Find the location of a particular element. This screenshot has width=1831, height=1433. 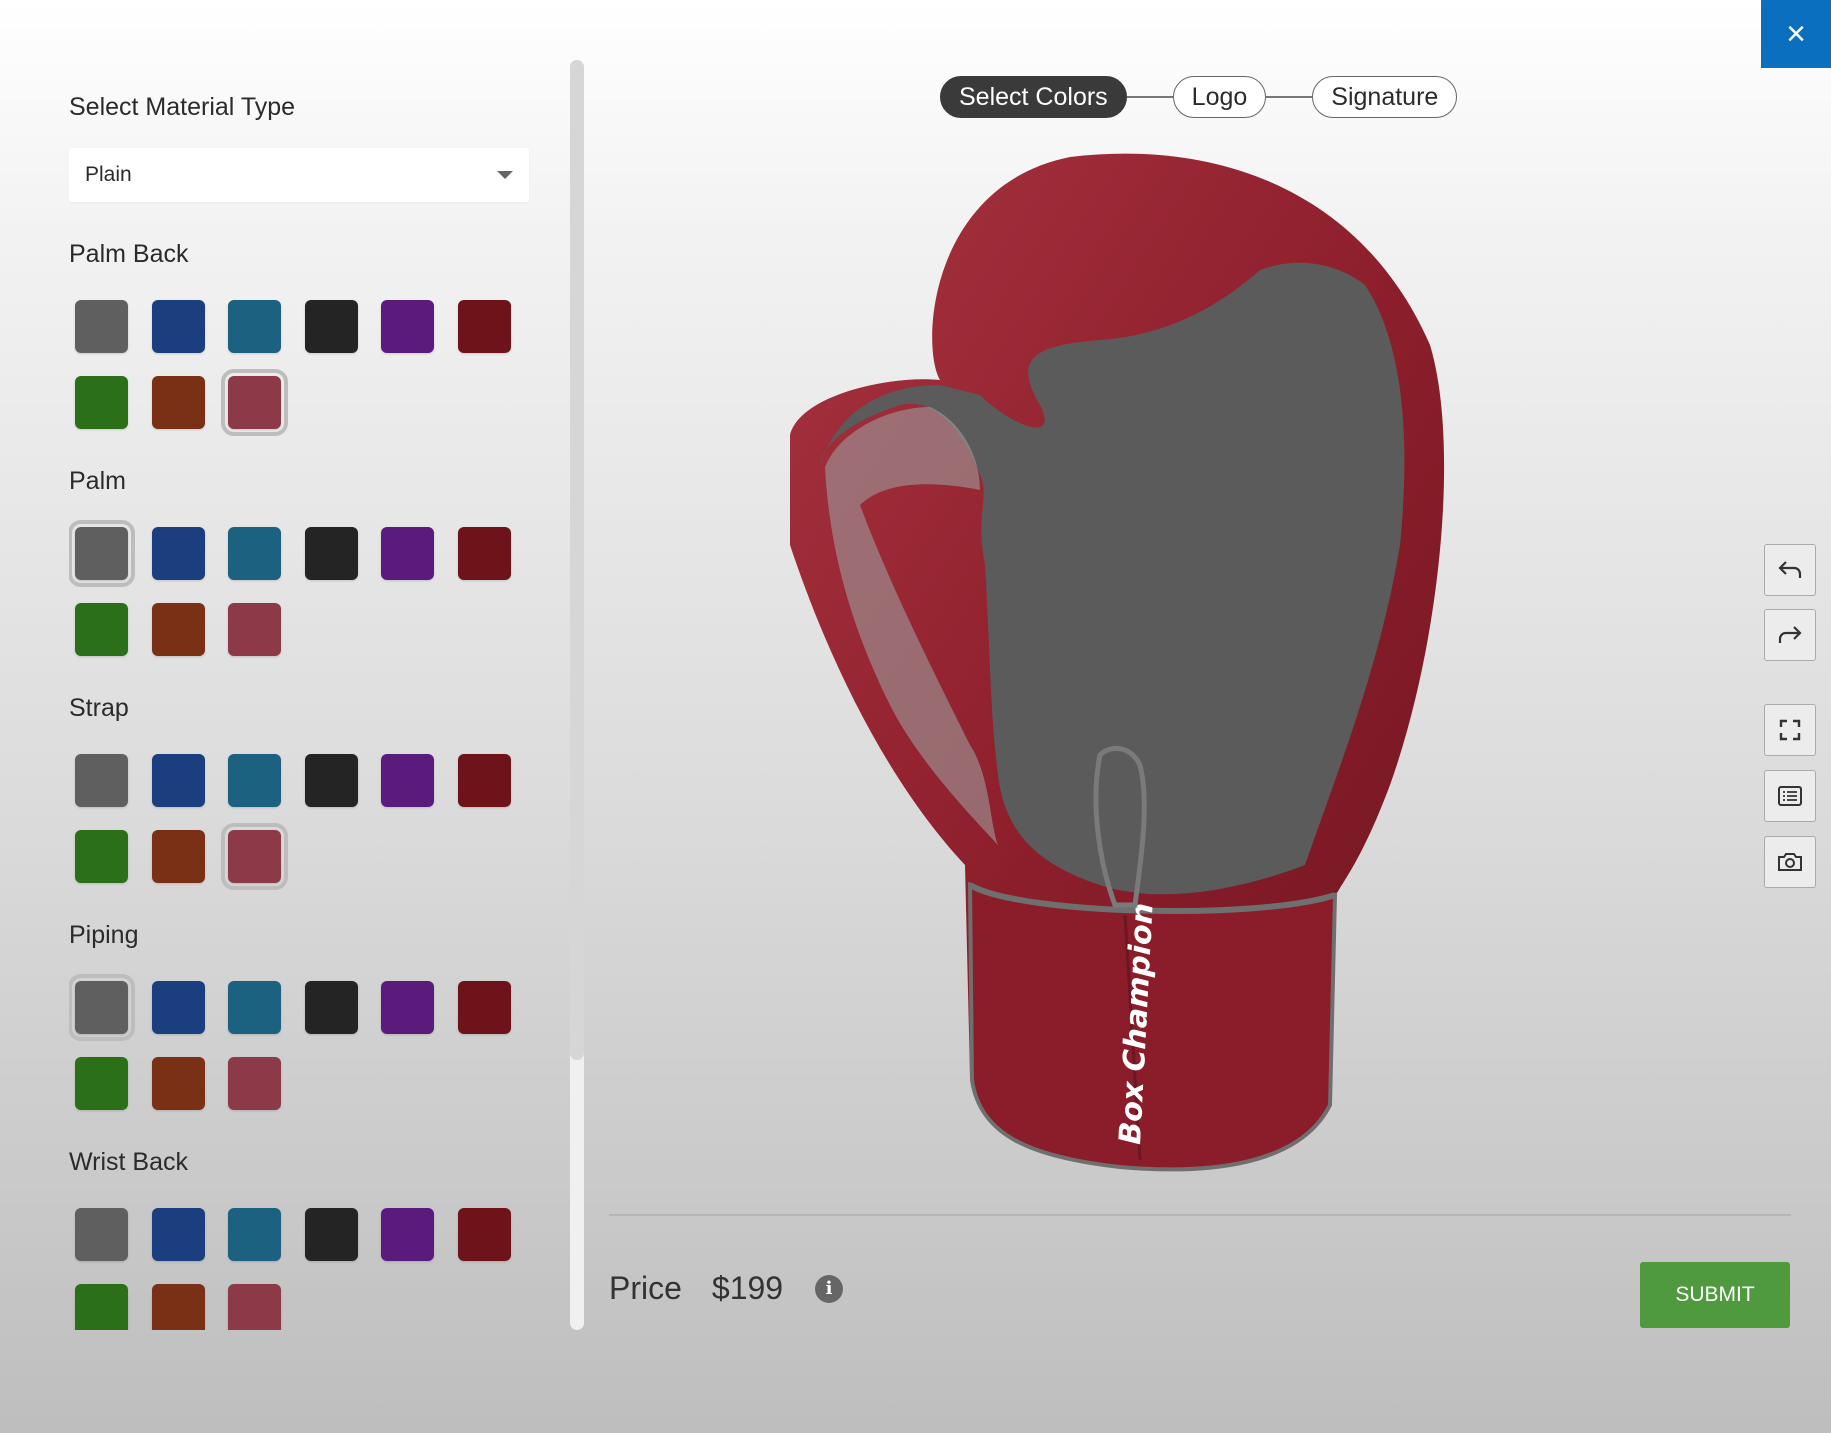

section-title: Palm Back is located at coordinates (129, 254).